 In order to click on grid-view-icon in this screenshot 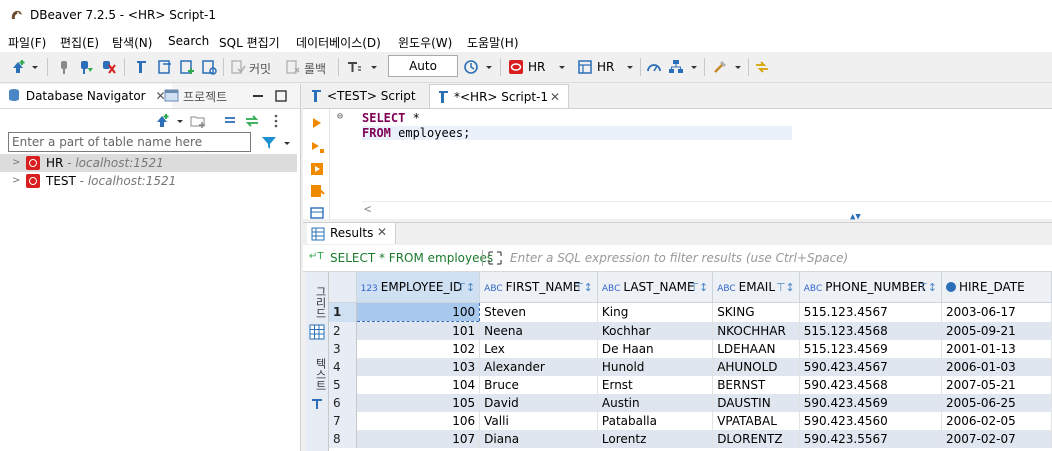, I will do `click(317, 332)`.